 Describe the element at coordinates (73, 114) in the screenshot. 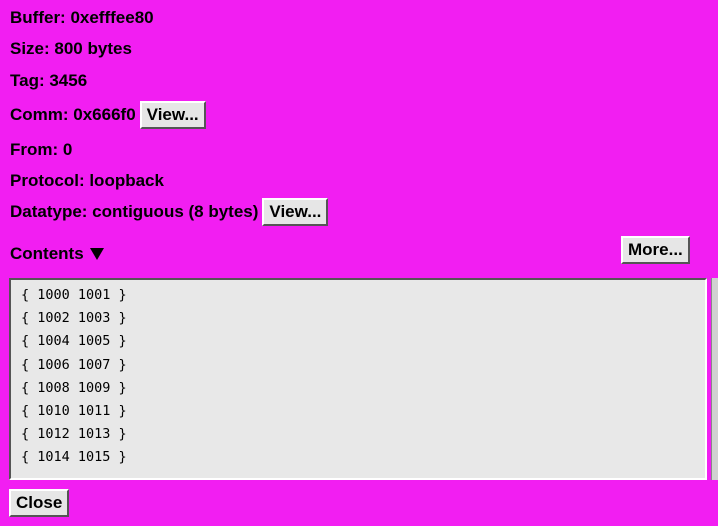

I see `comm-label: Comm: 0x666f0` at that location.